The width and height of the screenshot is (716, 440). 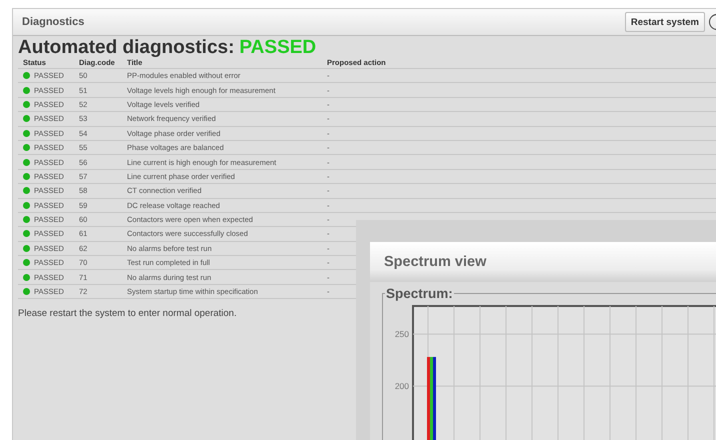 I want to click on heading: Automated diagnostics:, so click(x=126, y=48).